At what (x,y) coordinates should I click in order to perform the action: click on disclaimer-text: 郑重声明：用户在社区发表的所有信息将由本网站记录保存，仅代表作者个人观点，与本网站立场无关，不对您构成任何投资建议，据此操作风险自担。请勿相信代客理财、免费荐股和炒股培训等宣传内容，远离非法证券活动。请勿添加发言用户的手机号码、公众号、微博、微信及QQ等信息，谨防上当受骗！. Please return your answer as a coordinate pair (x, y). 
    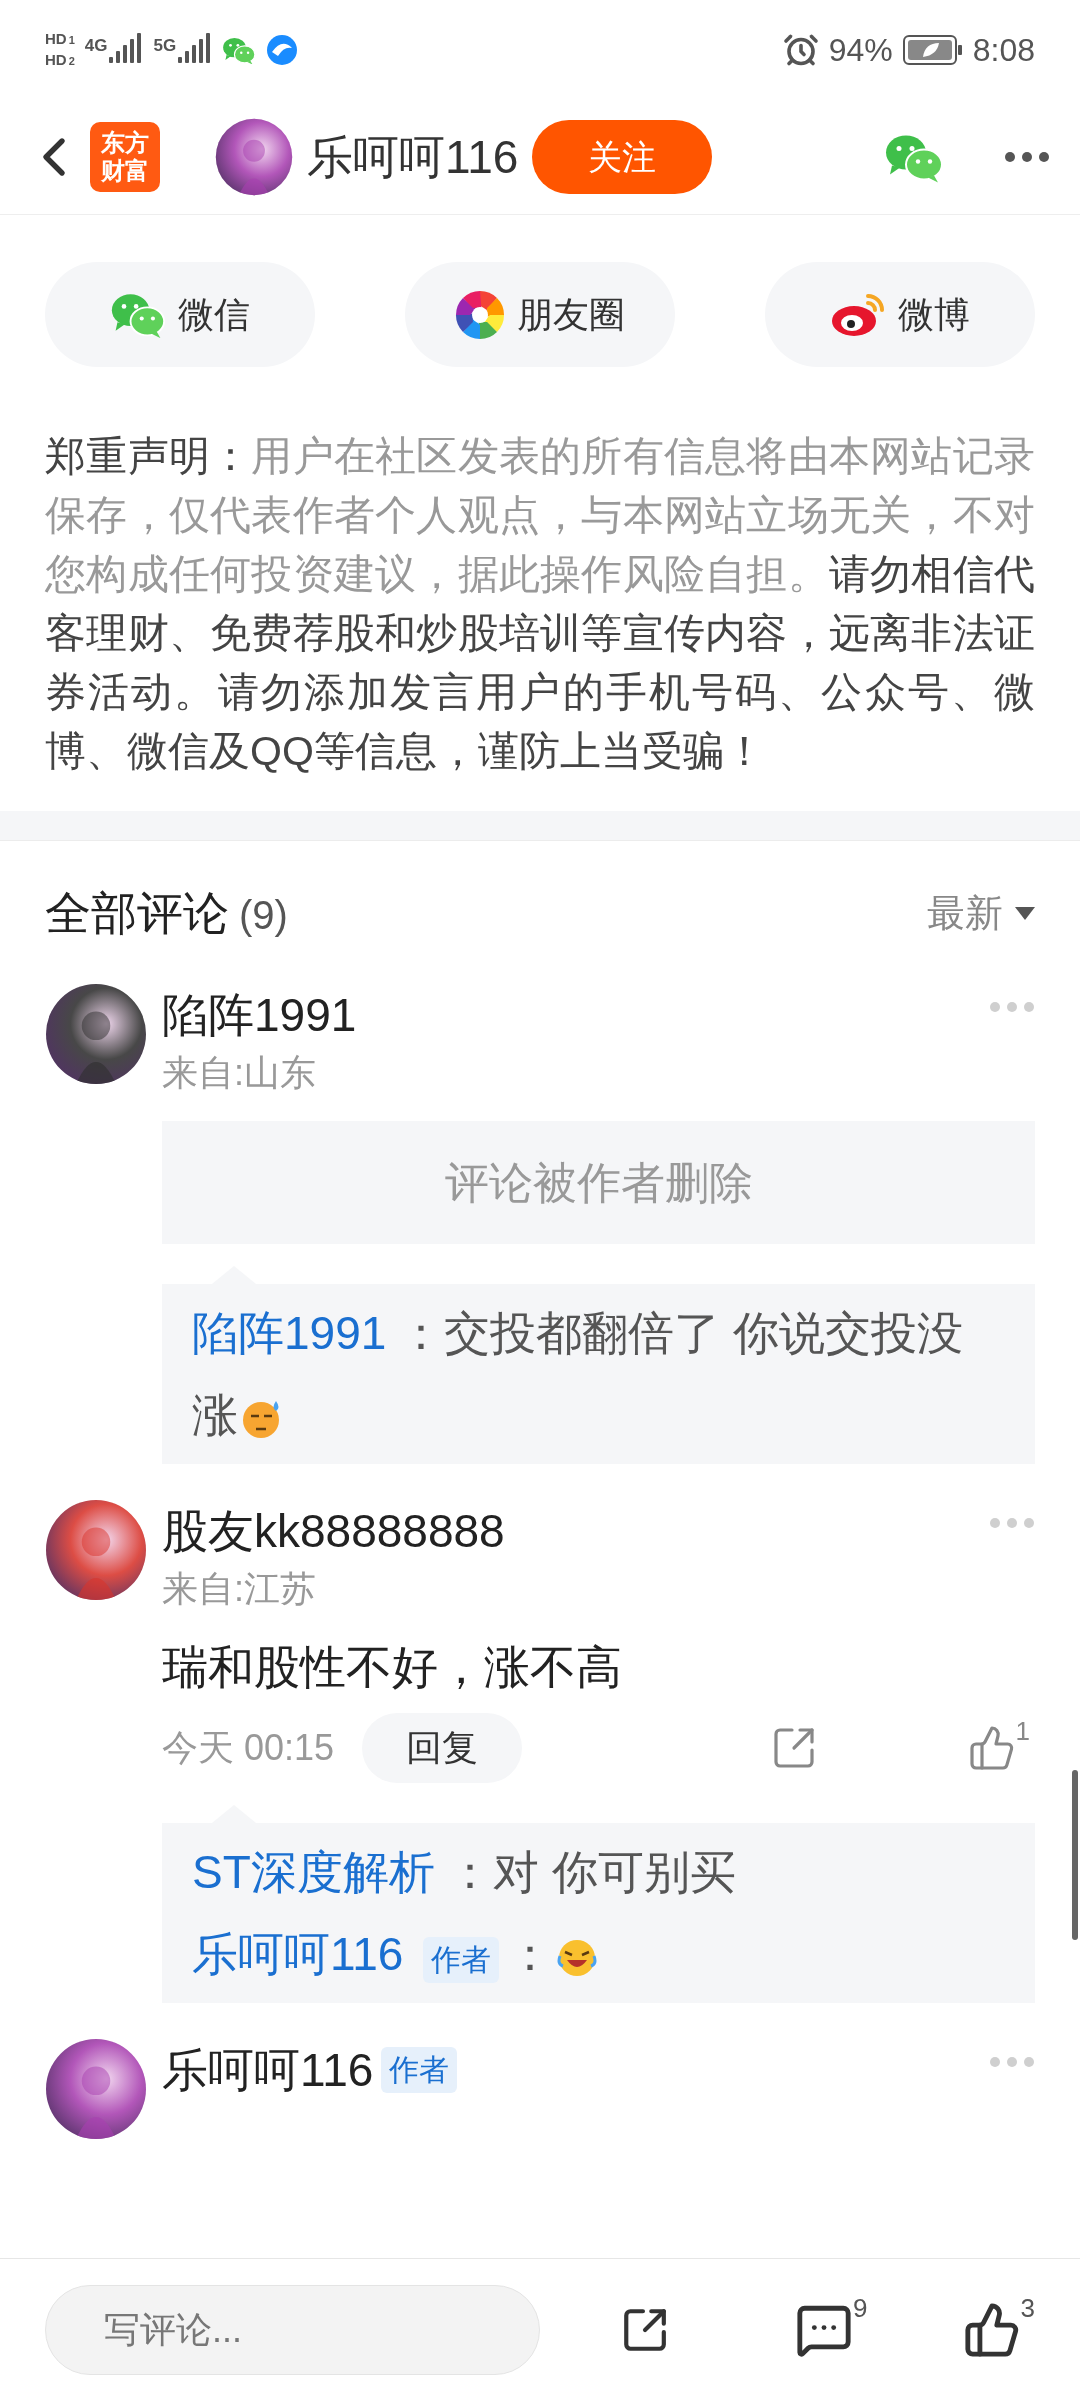
    Looking at the image, I should click on (540, 604).